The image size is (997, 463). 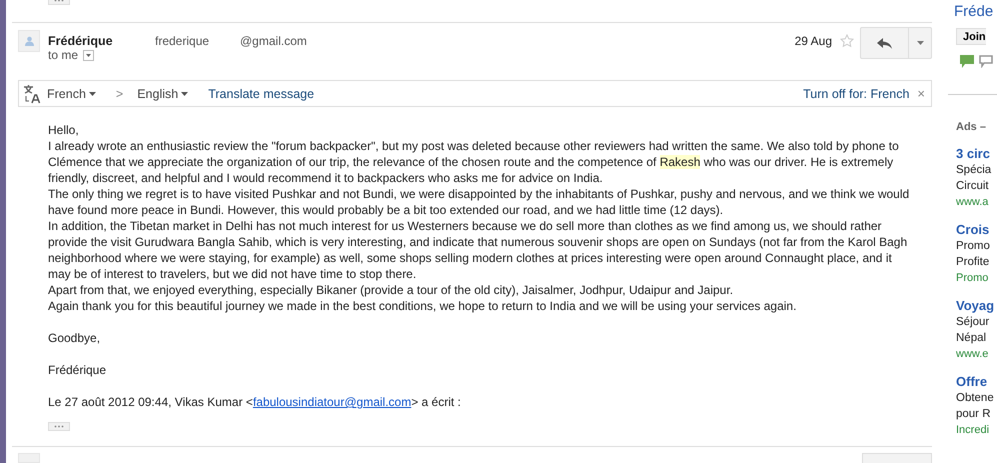 I want to click on recipient-label: to me, so click(x=63, y=55).